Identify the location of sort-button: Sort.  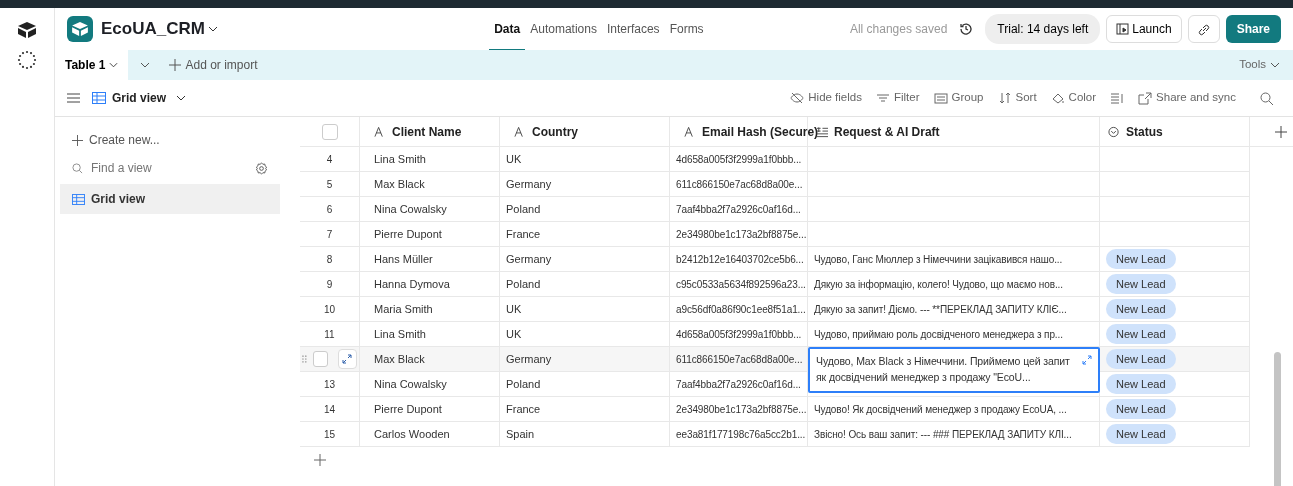
(1017, 98).